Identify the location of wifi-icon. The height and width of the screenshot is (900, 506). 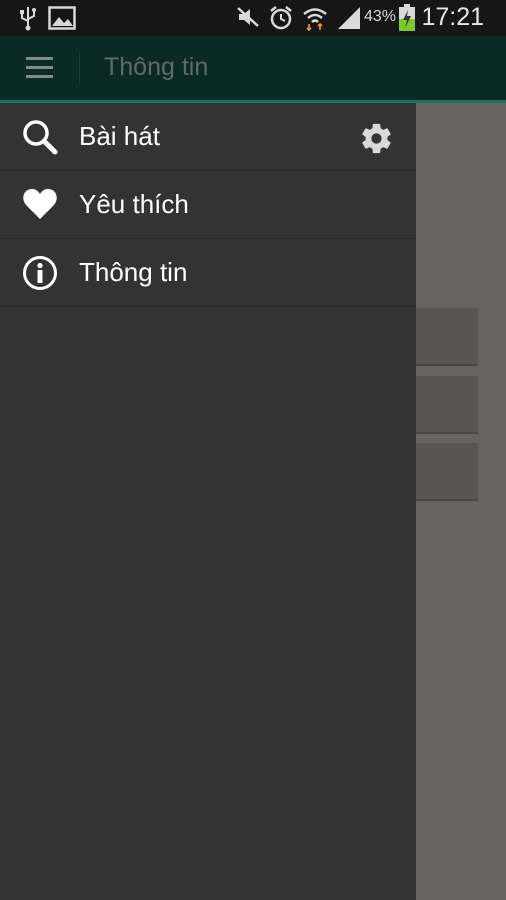
(315, 20).